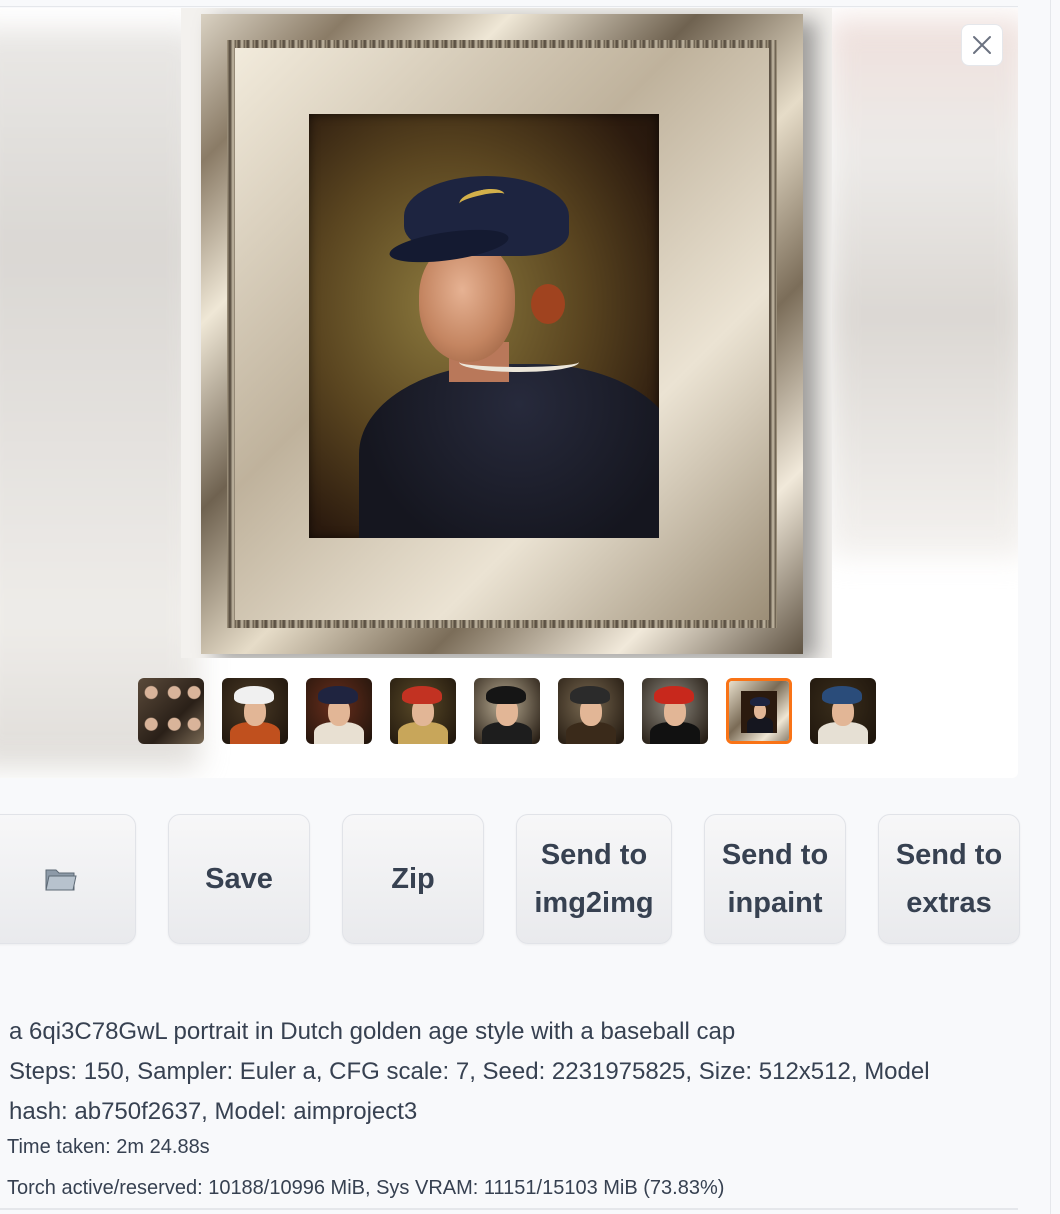 This screenshot has width=1060, height=1214. I want to click on portrait-canvas, so click(484, 326).